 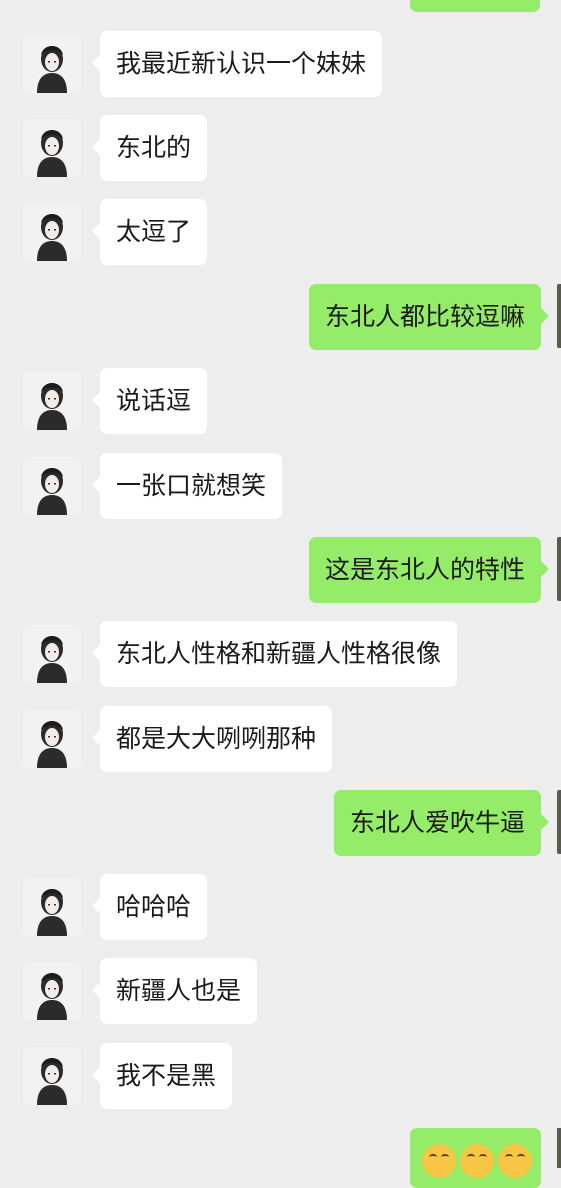 I want to click on message-bubble: 说话逗, so click(x=149, y=401).